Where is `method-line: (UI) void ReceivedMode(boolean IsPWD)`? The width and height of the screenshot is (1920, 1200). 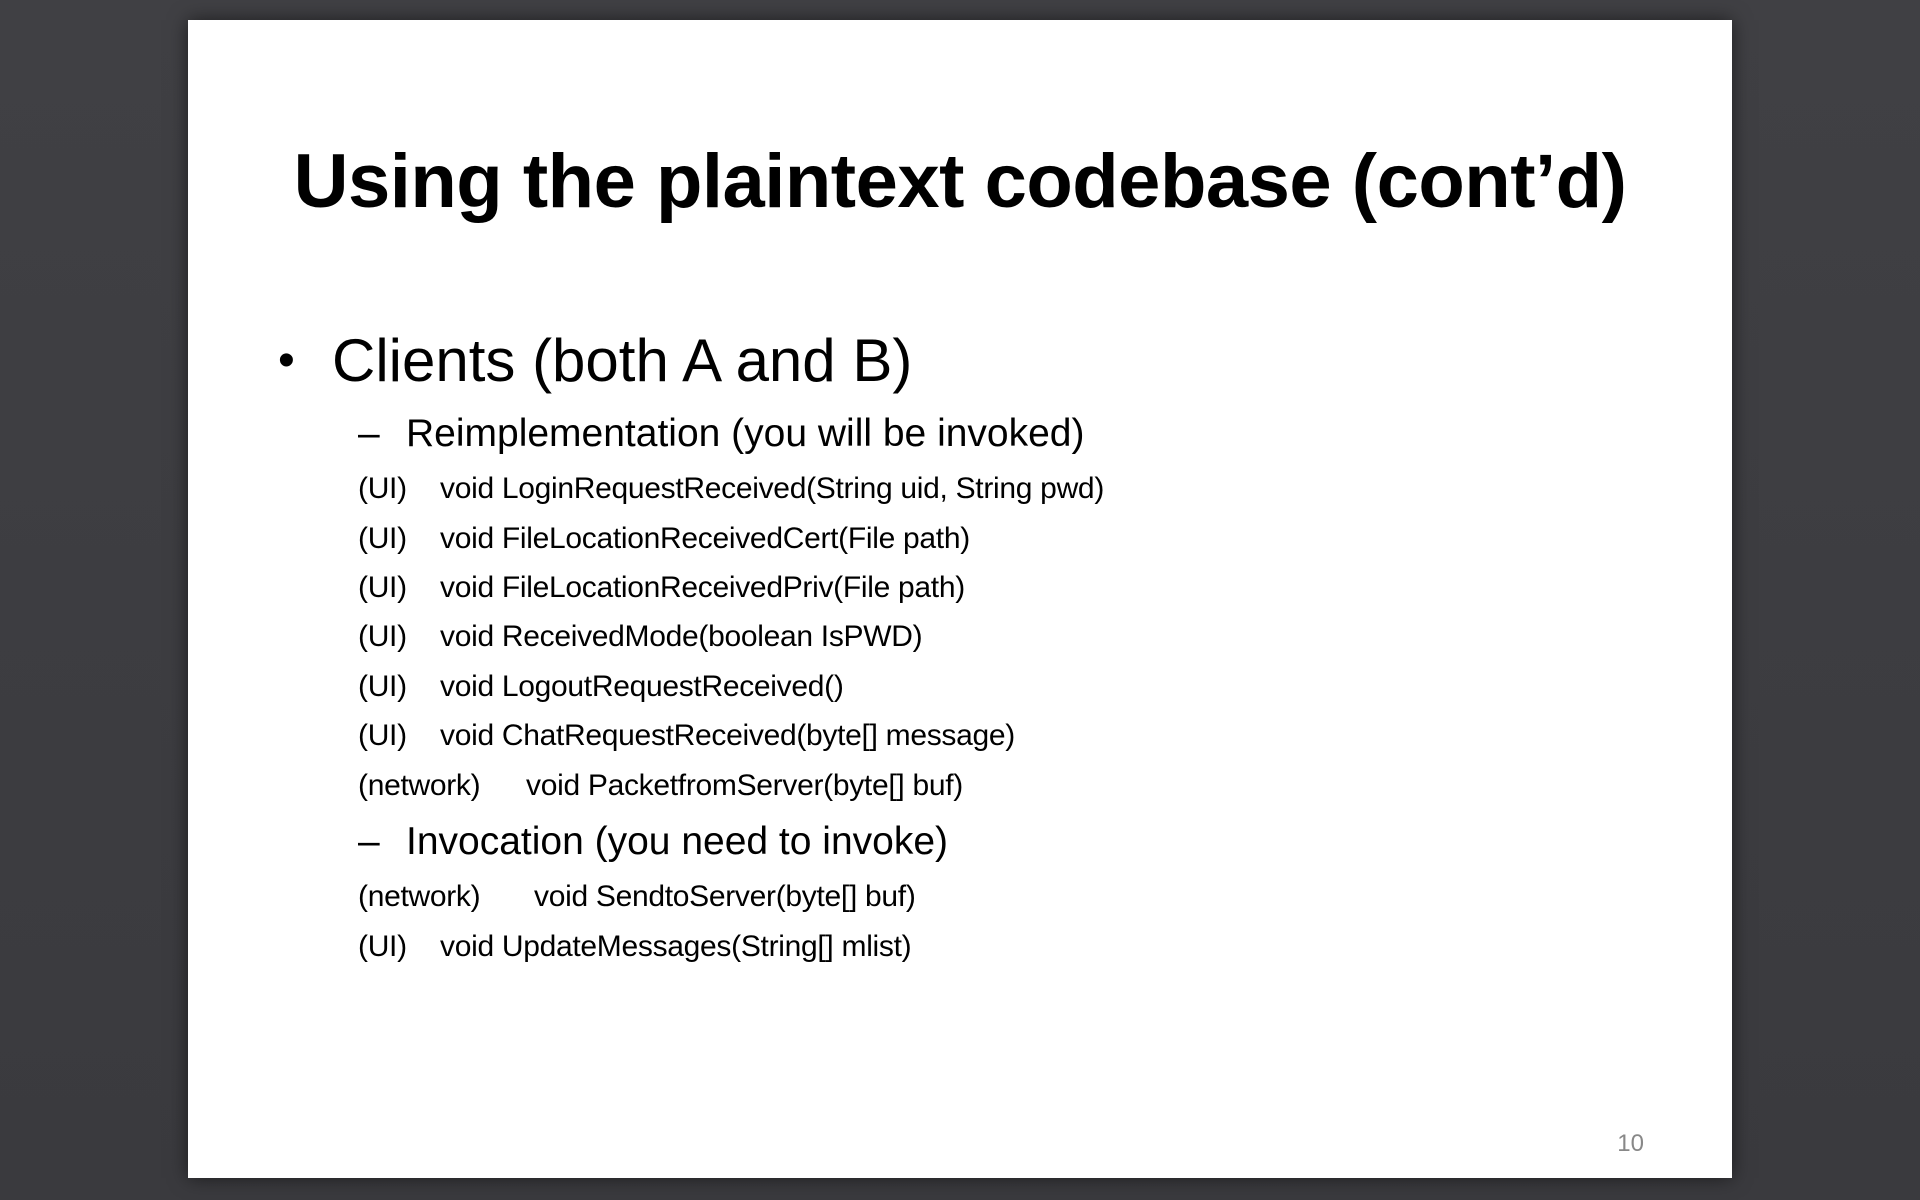 method-line: (UI) void ReceivedMode(boolean IsPWD) is located at coordinates (640, 637).